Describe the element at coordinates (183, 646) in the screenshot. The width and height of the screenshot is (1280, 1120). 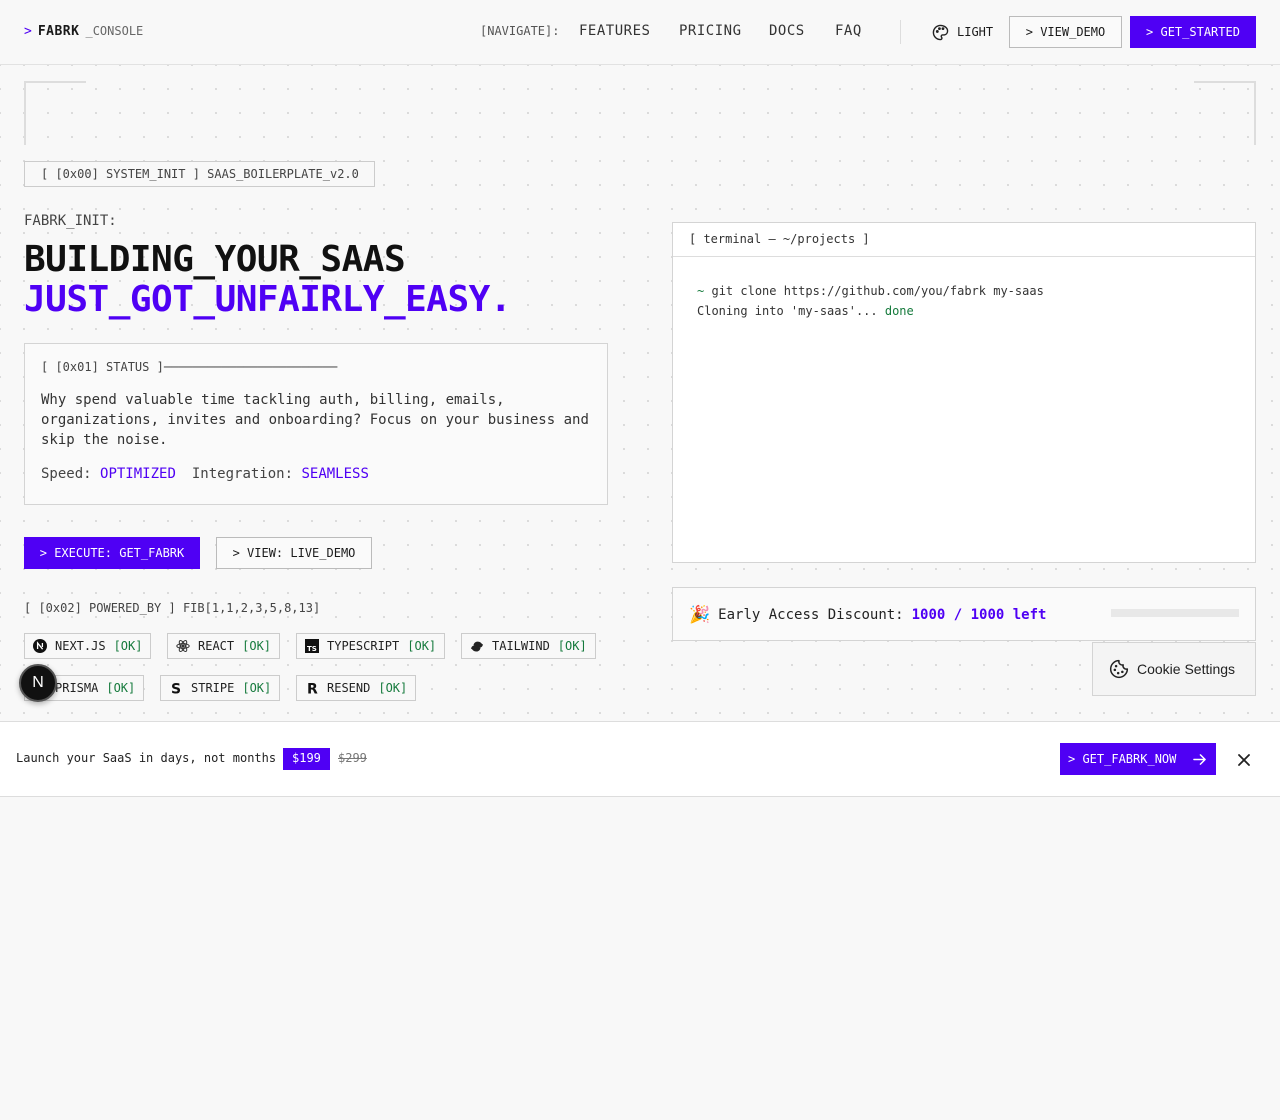
I see `react-icon` at that location.